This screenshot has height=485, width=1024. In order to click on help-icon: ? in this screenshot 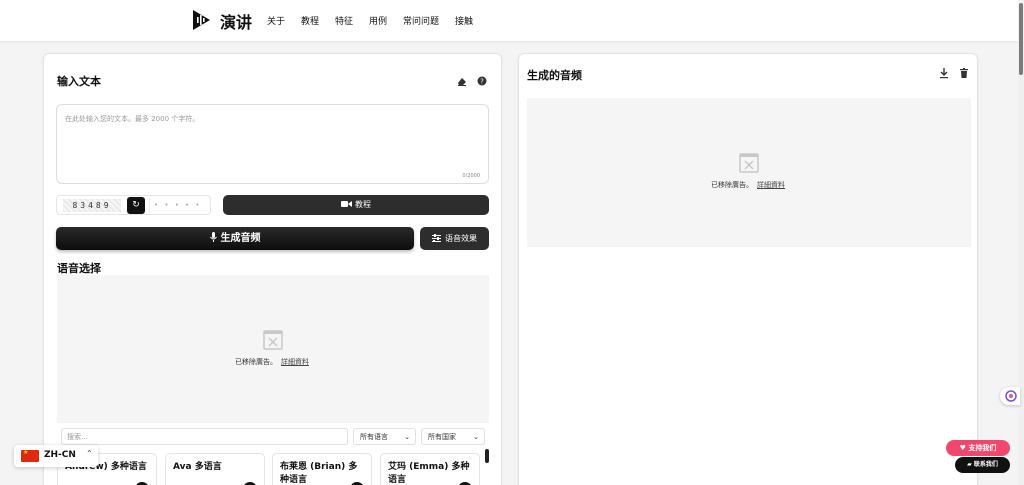, I will do `click(482, 81)`.